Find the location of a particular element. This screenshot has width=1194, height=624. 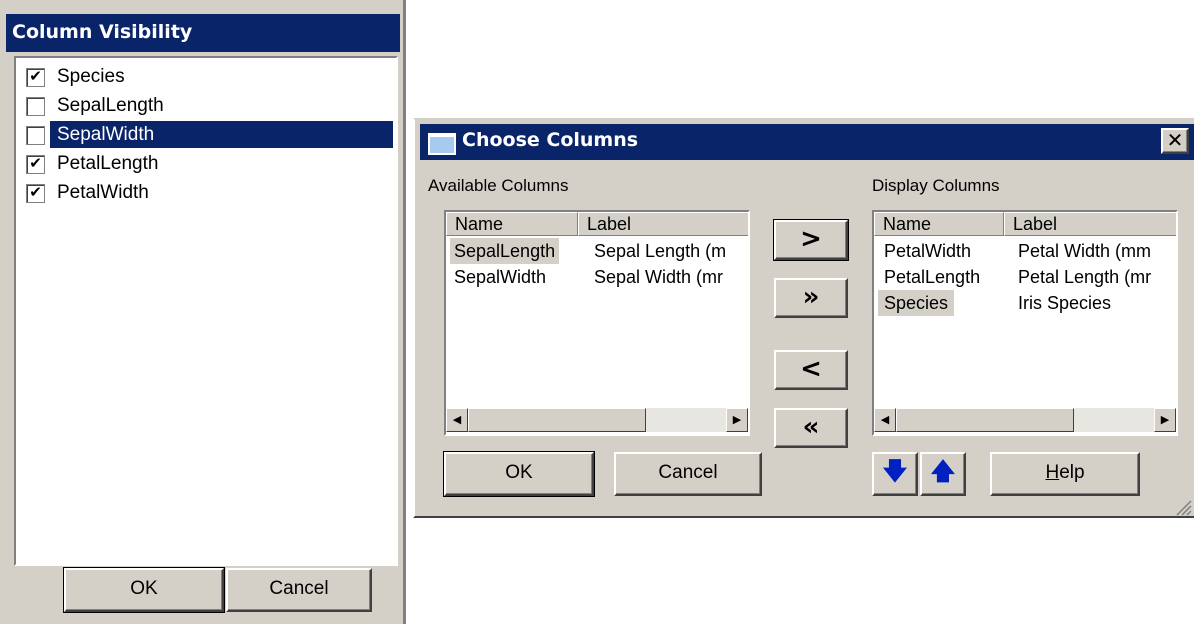

table-row-label: Sepal Width (mr is located at coordinates (659, 277).